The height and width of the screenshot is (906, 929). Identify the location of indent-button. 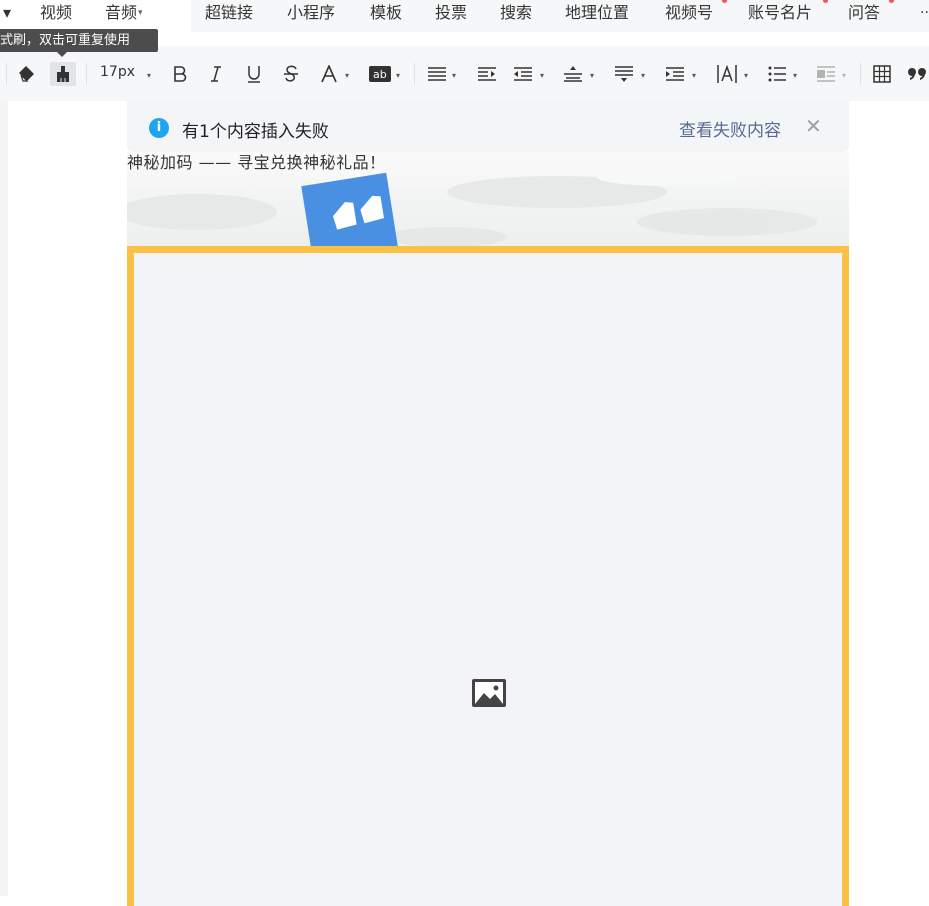
(487, 74).